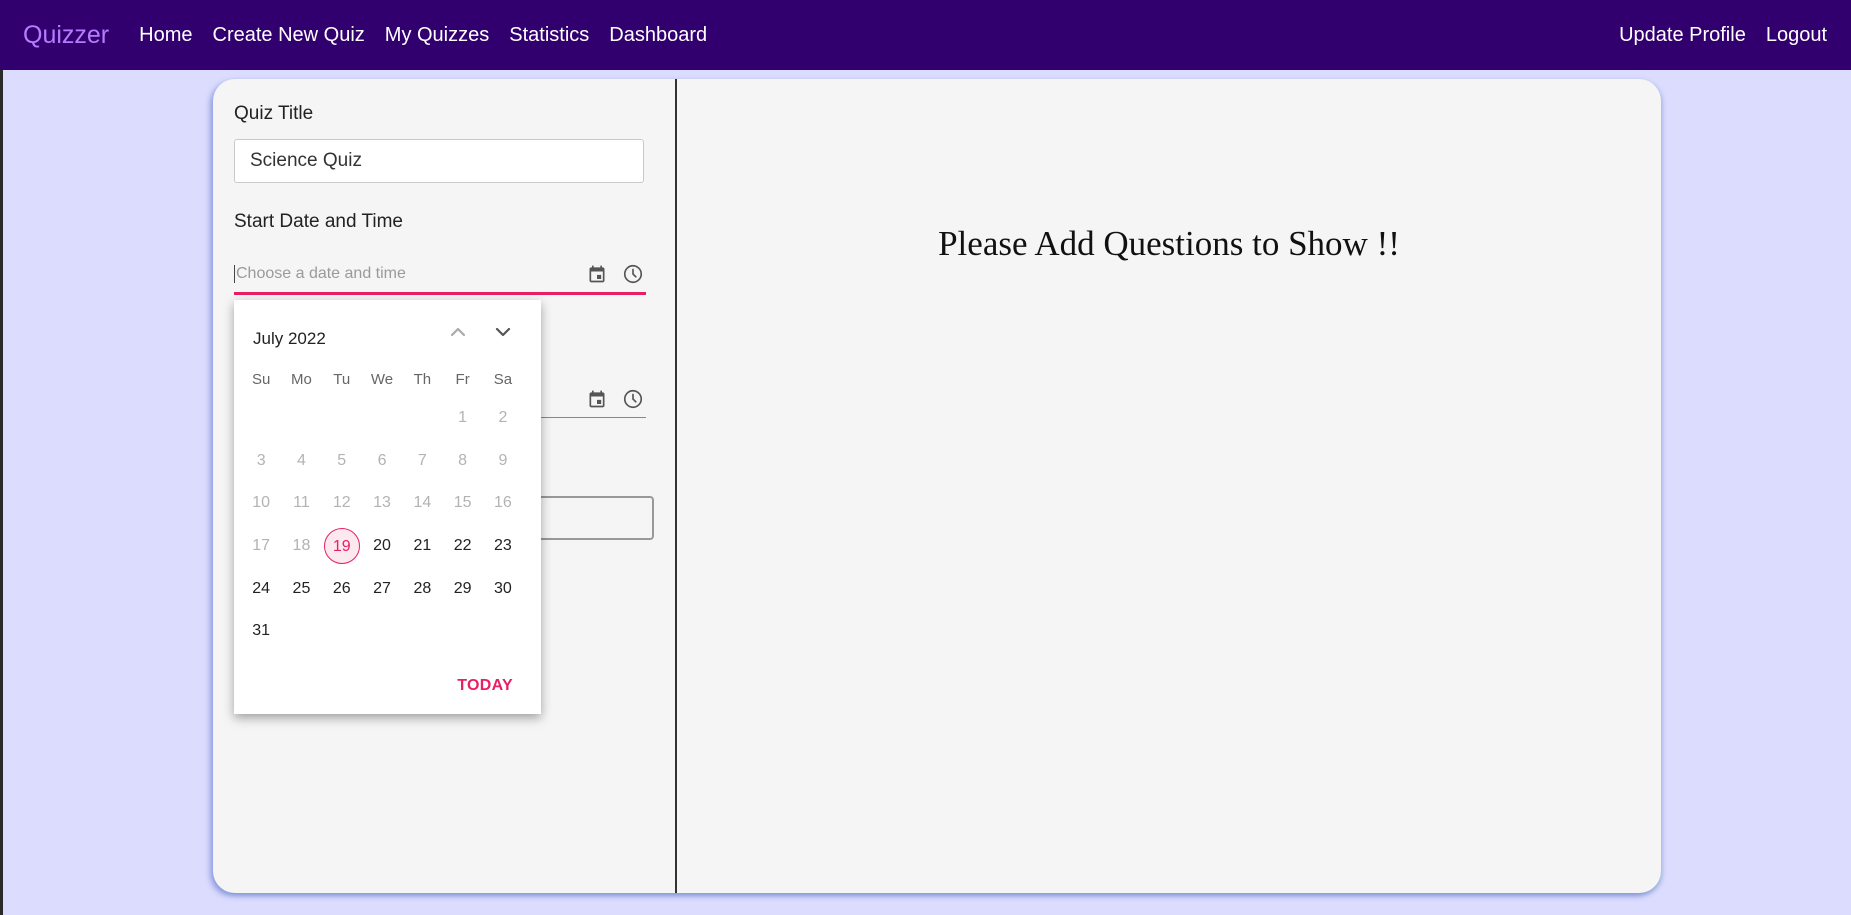 This screenshot has width=1851, height=915. I want to click on calendar-day-number: 30, so click(503, 588).